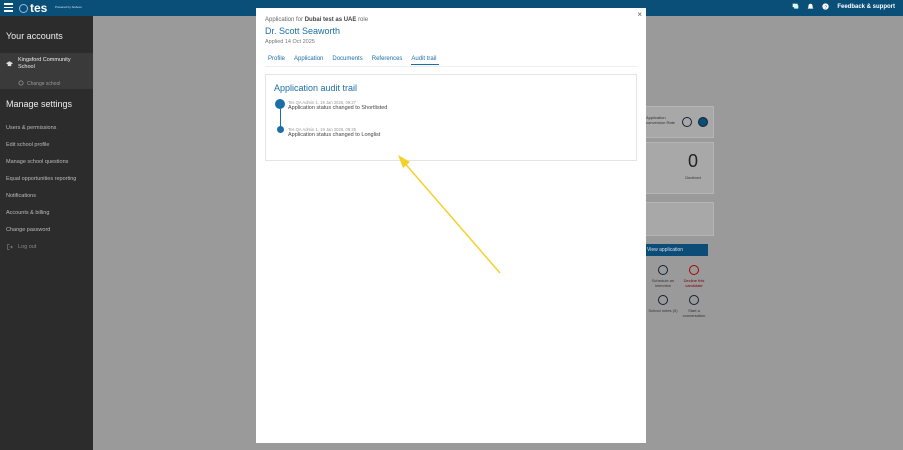 The height and width of the screenshot is (450, 903). What do you see at coordinates (363, 20) in the screenshot?
I see `subtitle-suffix: role` at bounding box center [363, 20].